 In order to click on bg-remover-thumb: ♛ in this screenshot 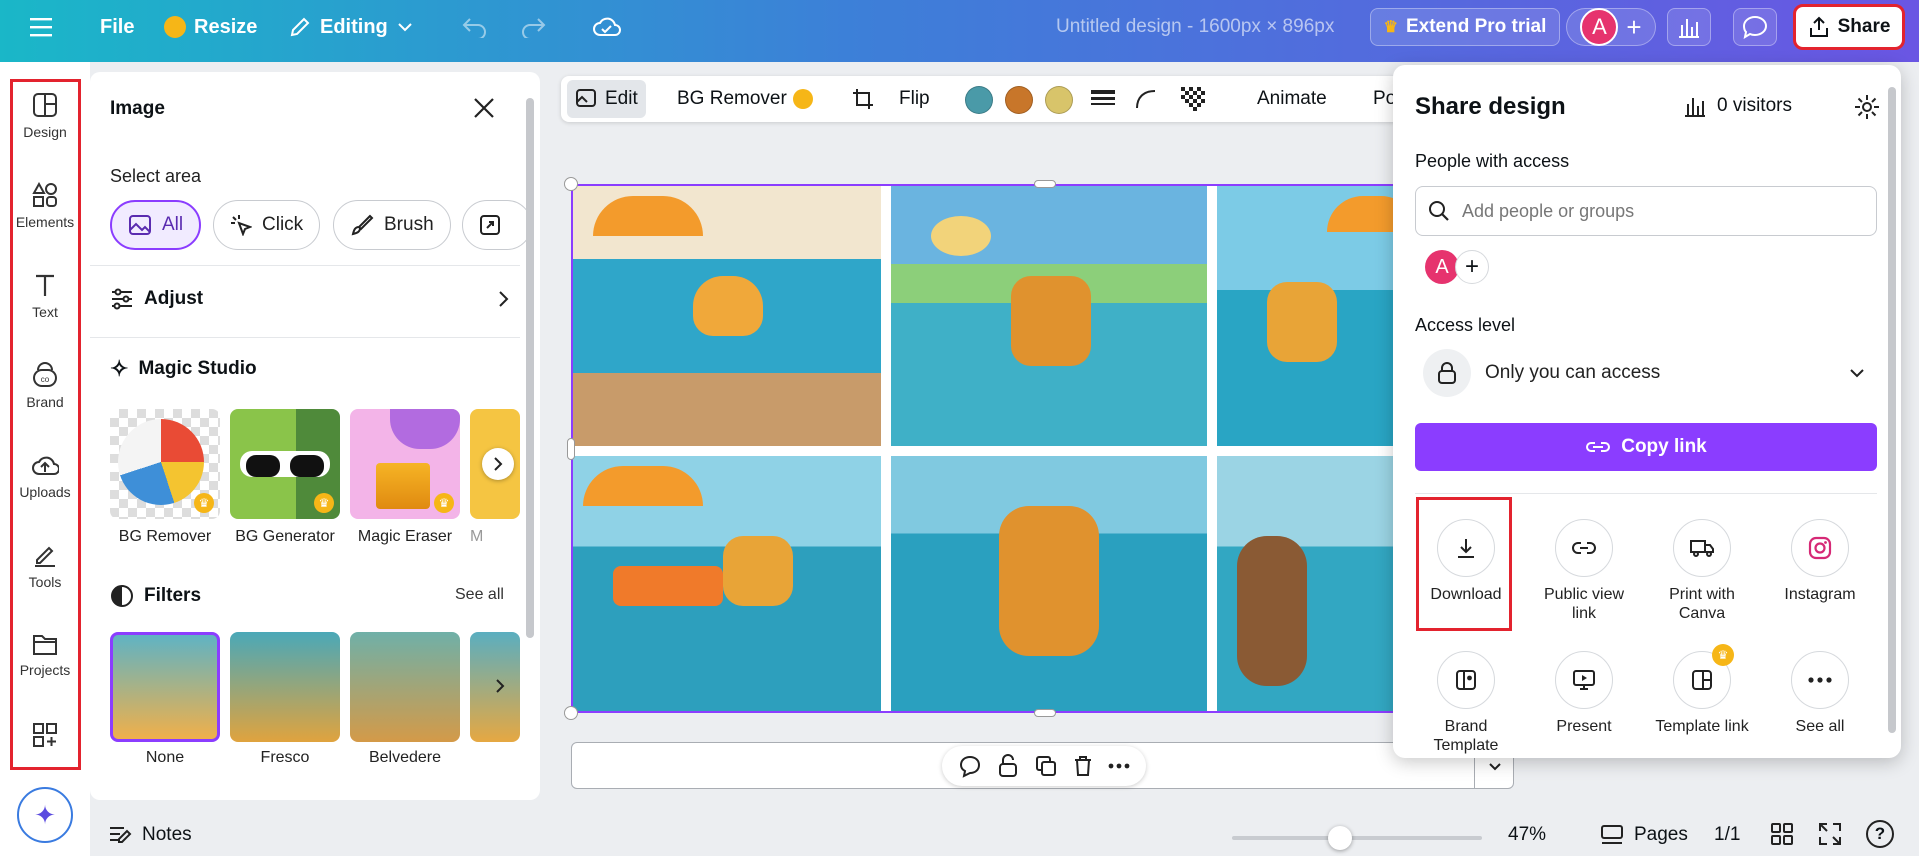, I will do `click(165, 464)`.